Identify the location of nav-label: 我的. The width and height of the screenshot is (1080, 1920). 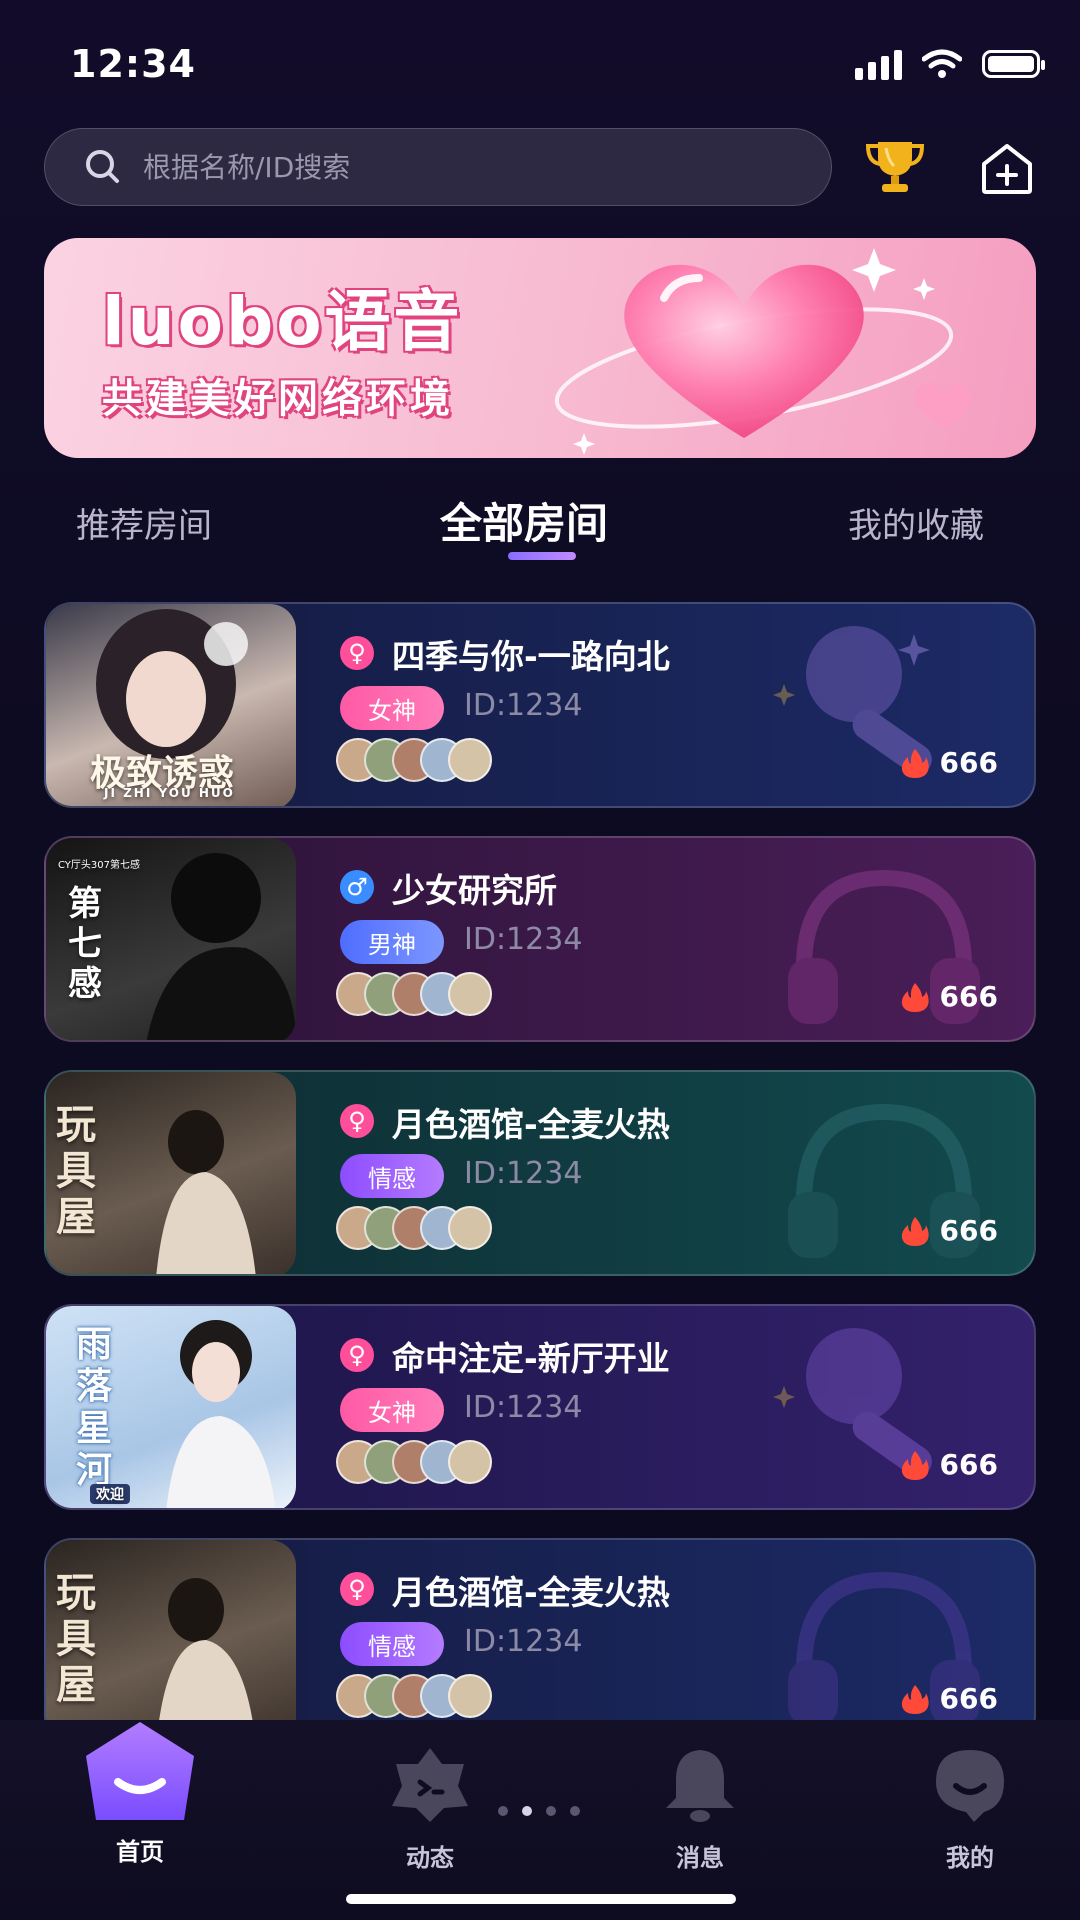
(970, 1858).